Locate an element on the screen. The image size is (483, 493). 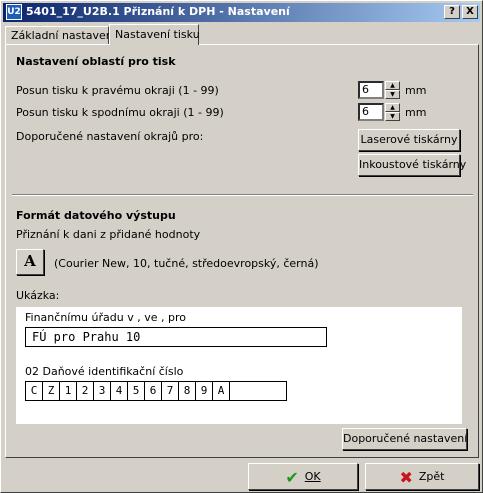
dic-cell: 2 is located at coordinates (85, 391).